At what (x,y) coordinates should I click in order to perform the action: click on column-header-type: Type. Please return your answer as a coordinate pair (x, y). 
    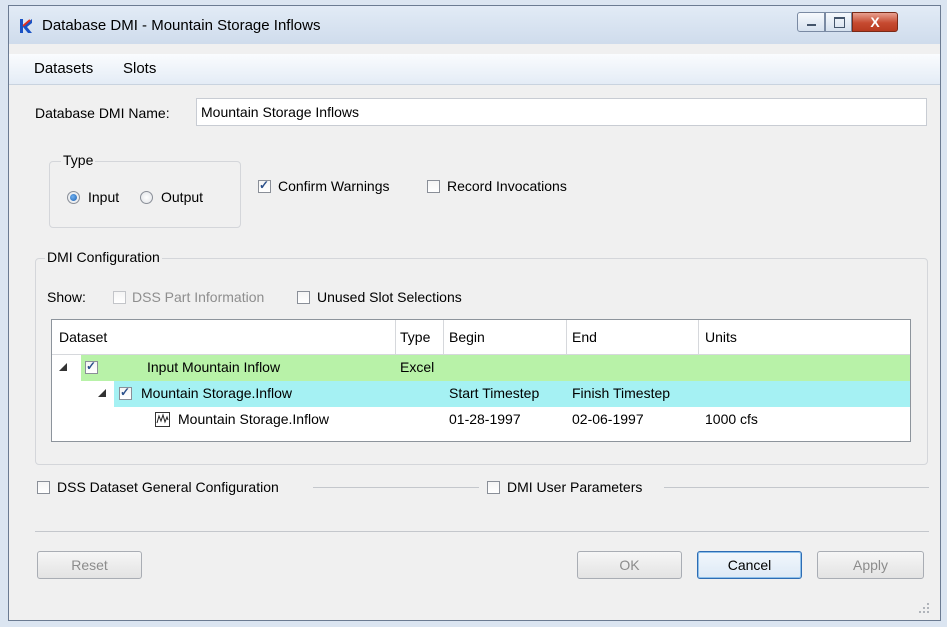
    Looking at the image, I should click on (415, 337).